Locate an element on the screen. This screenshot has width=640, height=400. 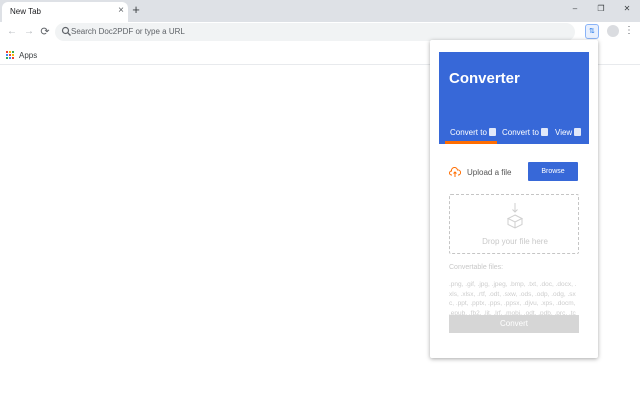
view-file-icon is located at coordinates (578, 132).